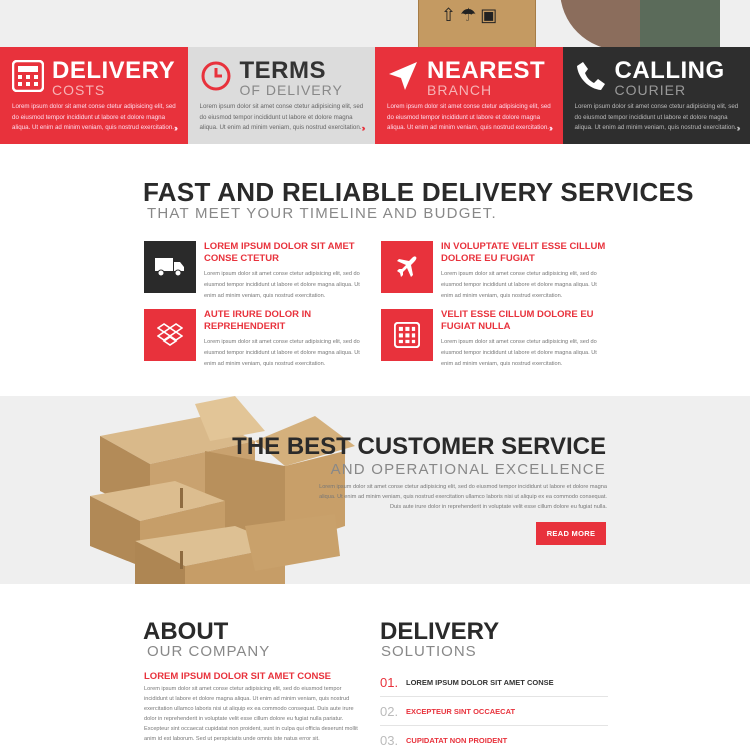 The width and height of the screenshot is (750, 750). Describe the element at coordinates (322, 213) in the screenshot. I see `services-subtitle: THAT MEET YOUR TIMELINE AND BUDGET.` at that location.